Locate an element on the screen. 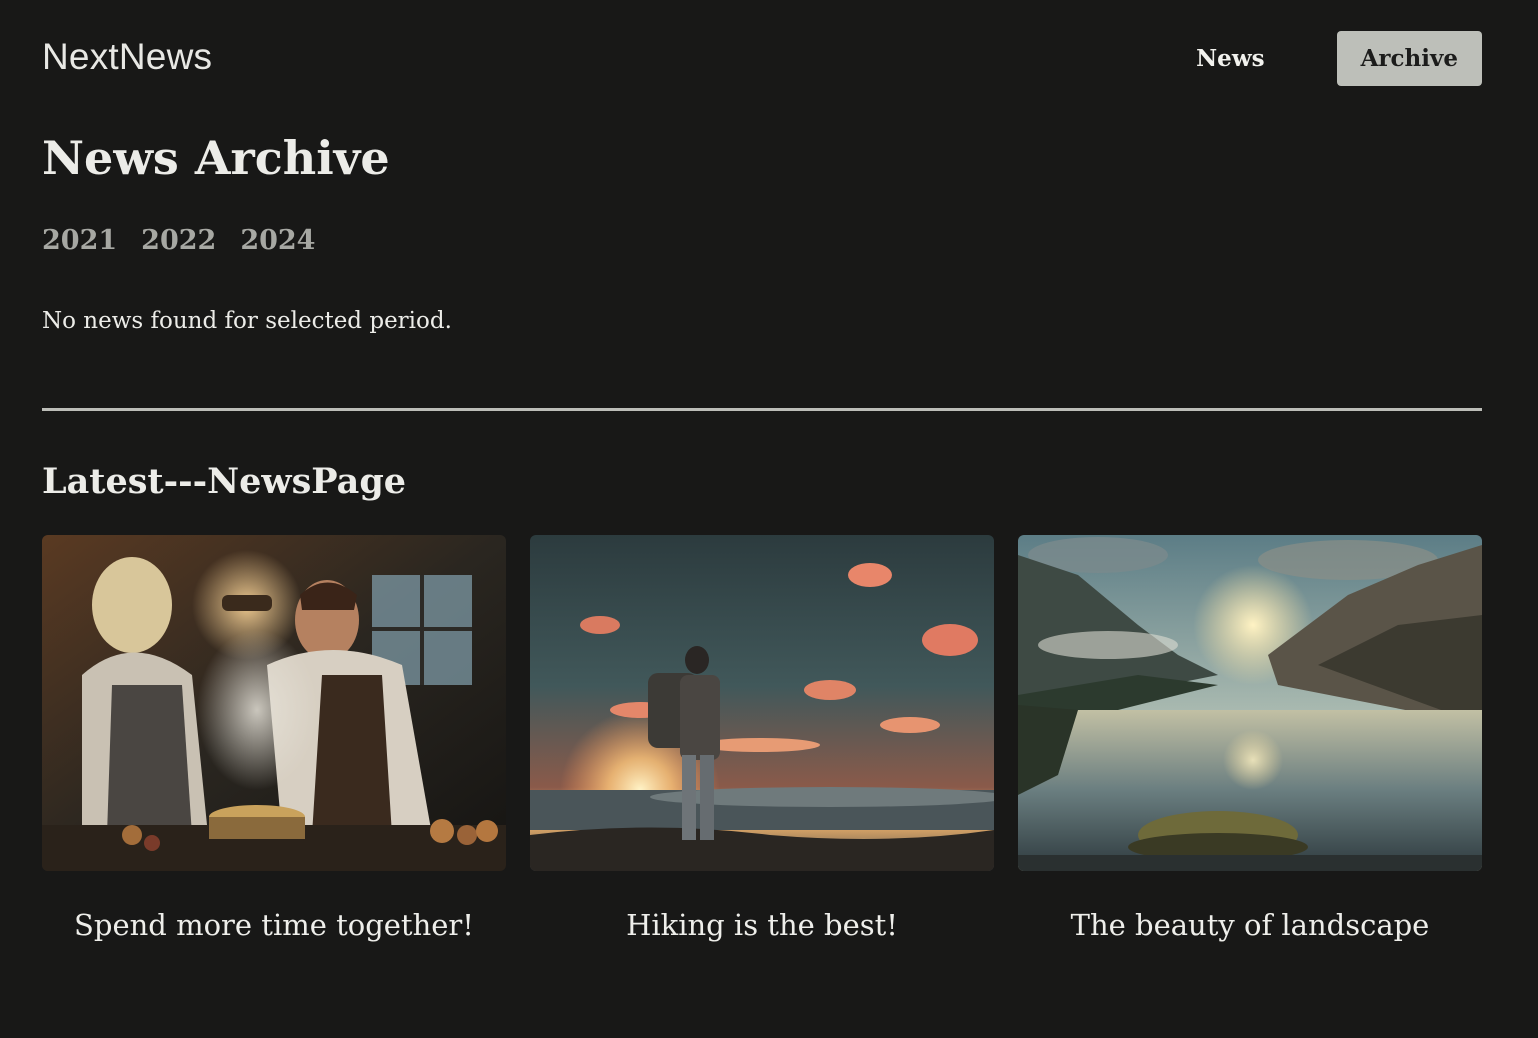  year-link-2022: 2022 is located at coordinates (178, 241).